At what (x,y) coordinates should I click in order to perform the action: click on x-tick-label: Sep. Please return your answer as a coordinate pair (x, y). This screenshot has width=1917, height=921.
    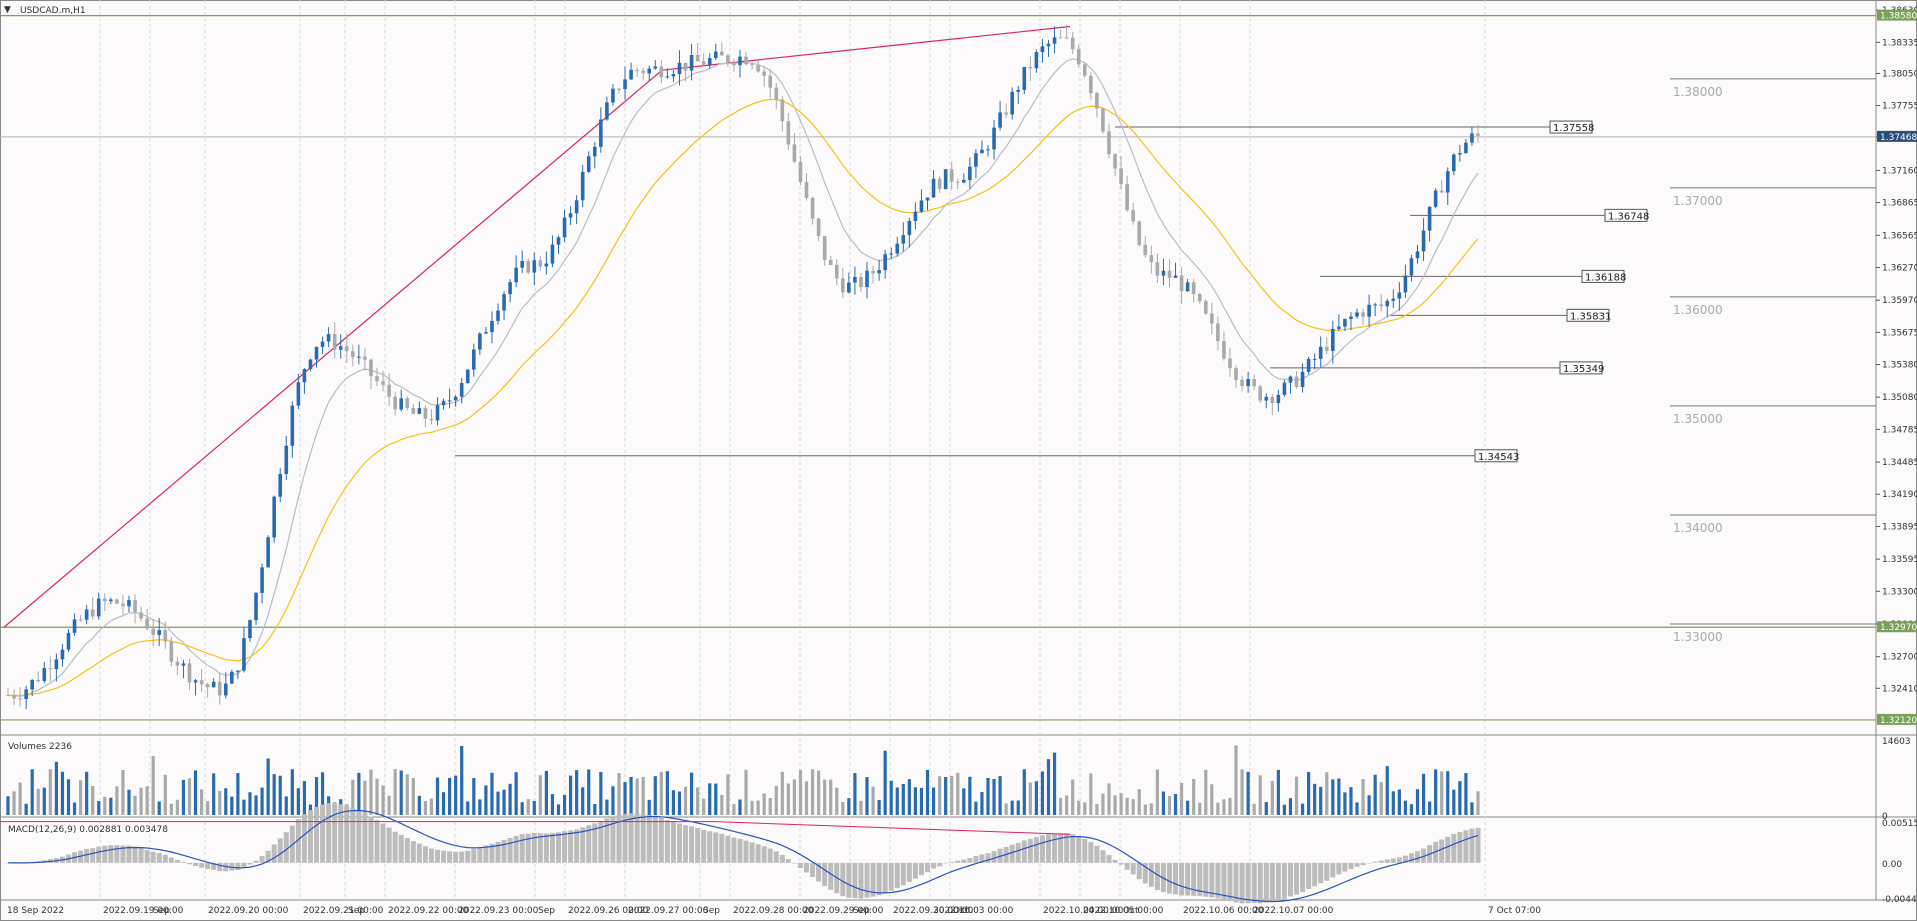
    Looking at the image, I should click on (161, 911).